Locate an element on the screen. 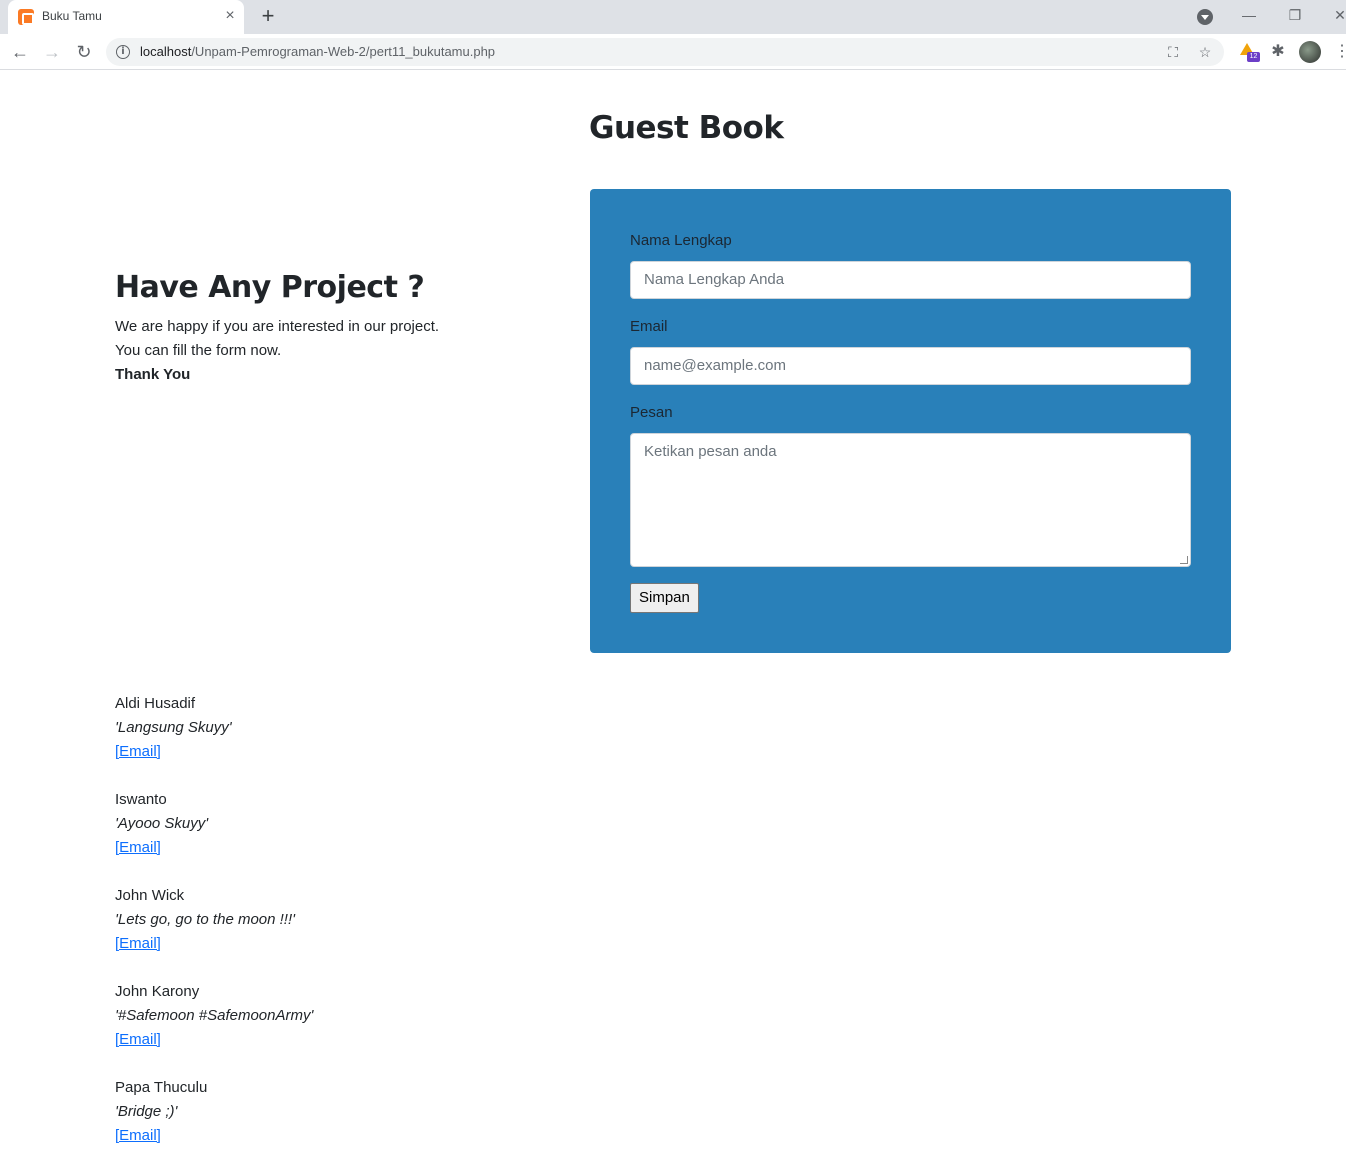 Image resolution: width=1346 pixels, height=1172 pixels. extension-badge: 12 is located at coordinates (1253, 57).